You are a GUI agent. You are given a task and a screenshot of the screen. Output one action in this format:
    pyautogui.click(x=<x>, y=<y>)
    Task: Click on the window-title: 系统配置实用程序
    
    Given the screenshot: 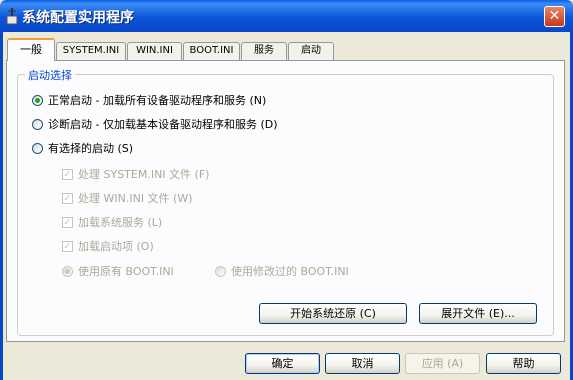 What is the action you would take?
    pyautogui.click(x=78, y=18)
    